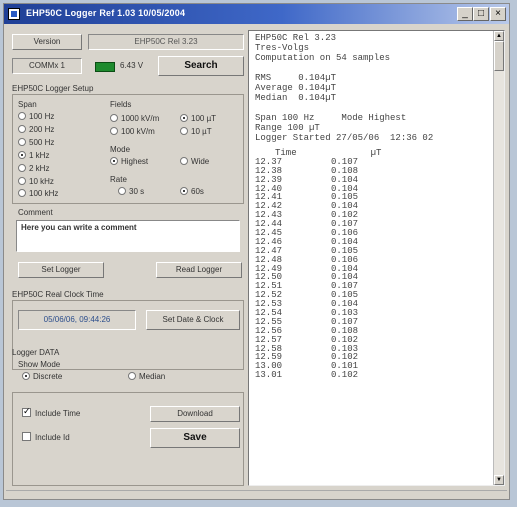 Image resolution: width=517 pixels, height=507 pixels. I want to click on comment-input: Here you can write a comment, so click(128, 236).